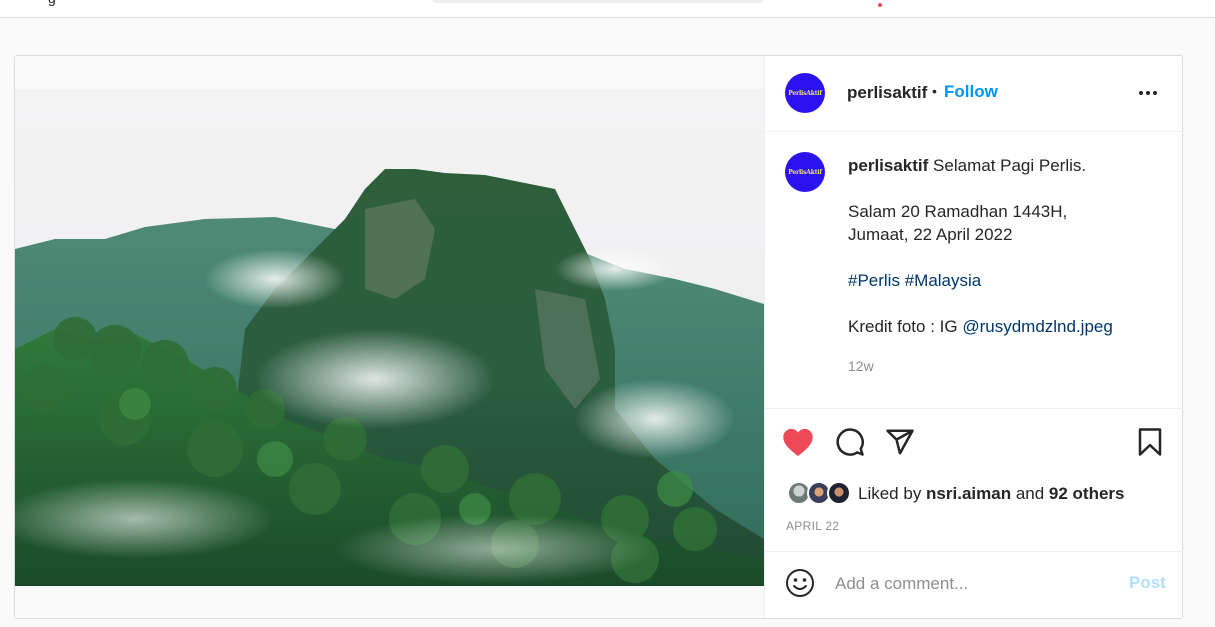 Image resolution: width=1215 pixels, height=627 pixels. I want to click on comment-form: Post, so click(974, 585).